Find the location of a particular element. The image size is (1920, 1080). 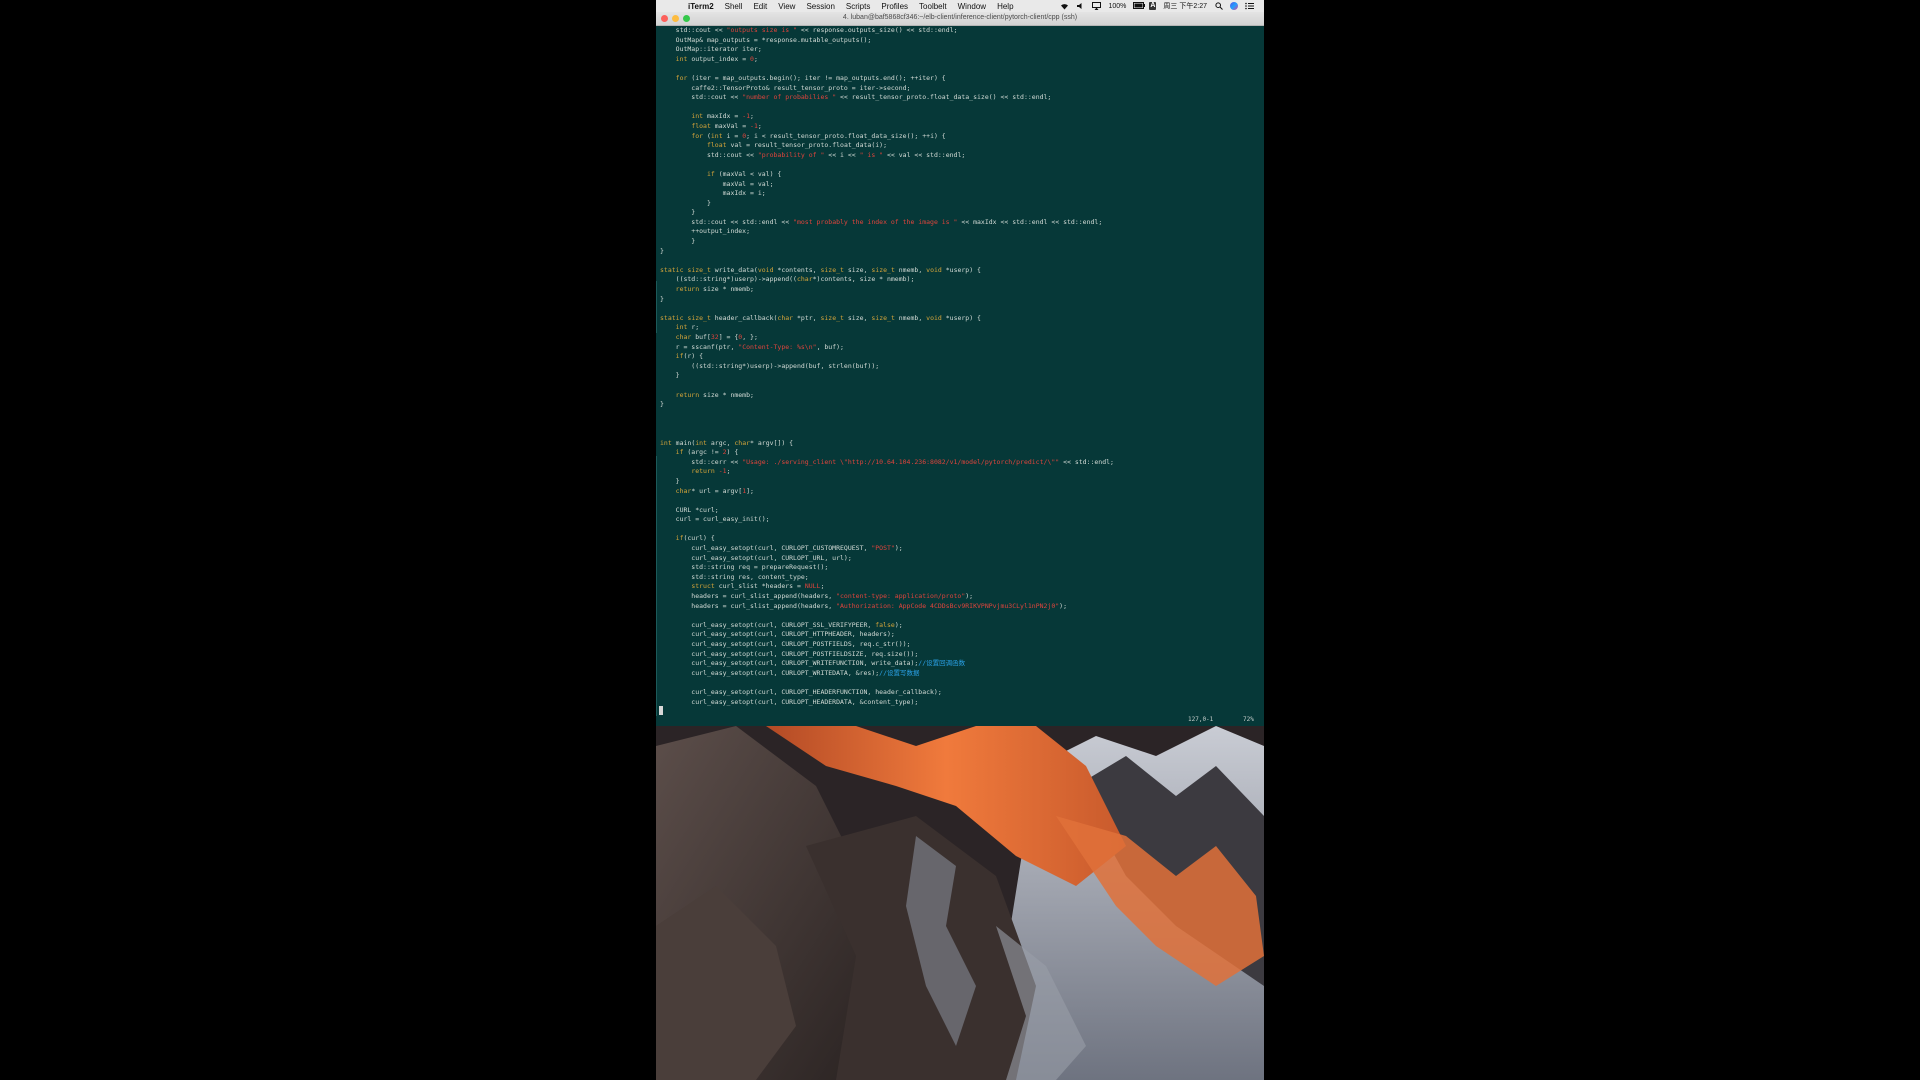

menu-profiles: Profiles is located at coordinates (894, 6).